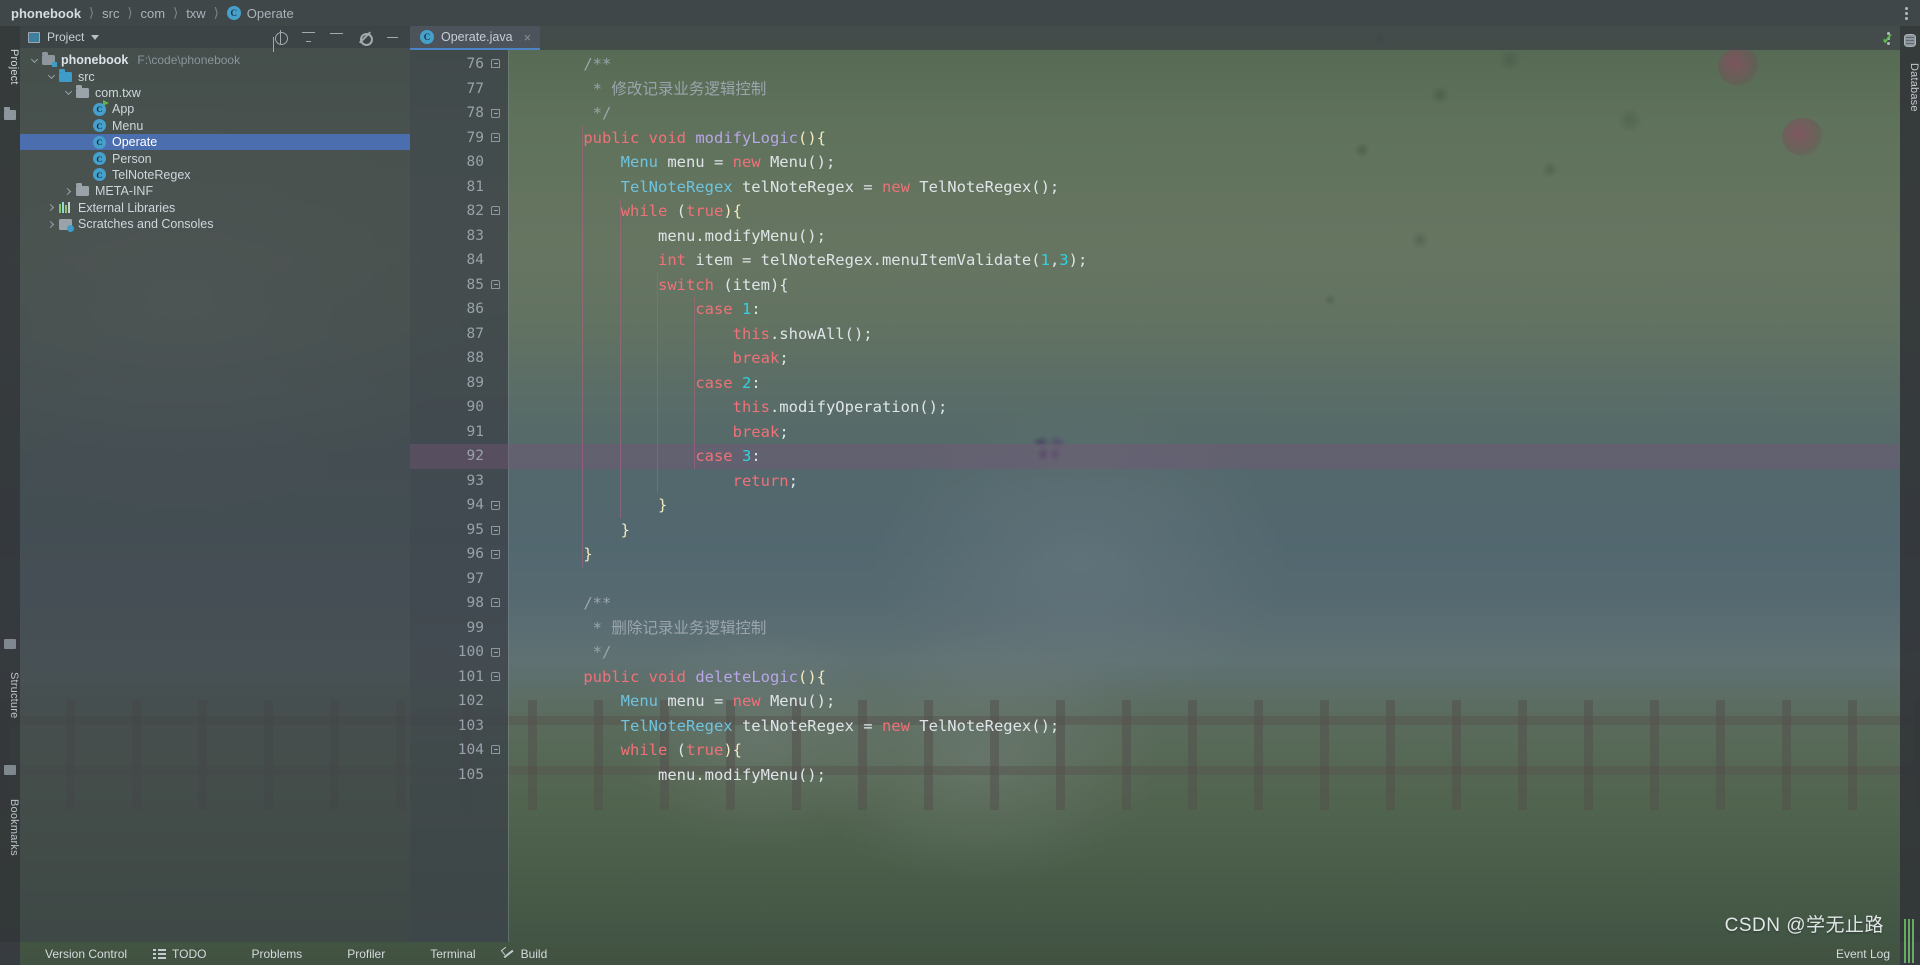 The image size is (1920, 965). Describe the element at coordinates (1863, 954) in the screenshot. I see `event-log-button: Event Log` at that location.